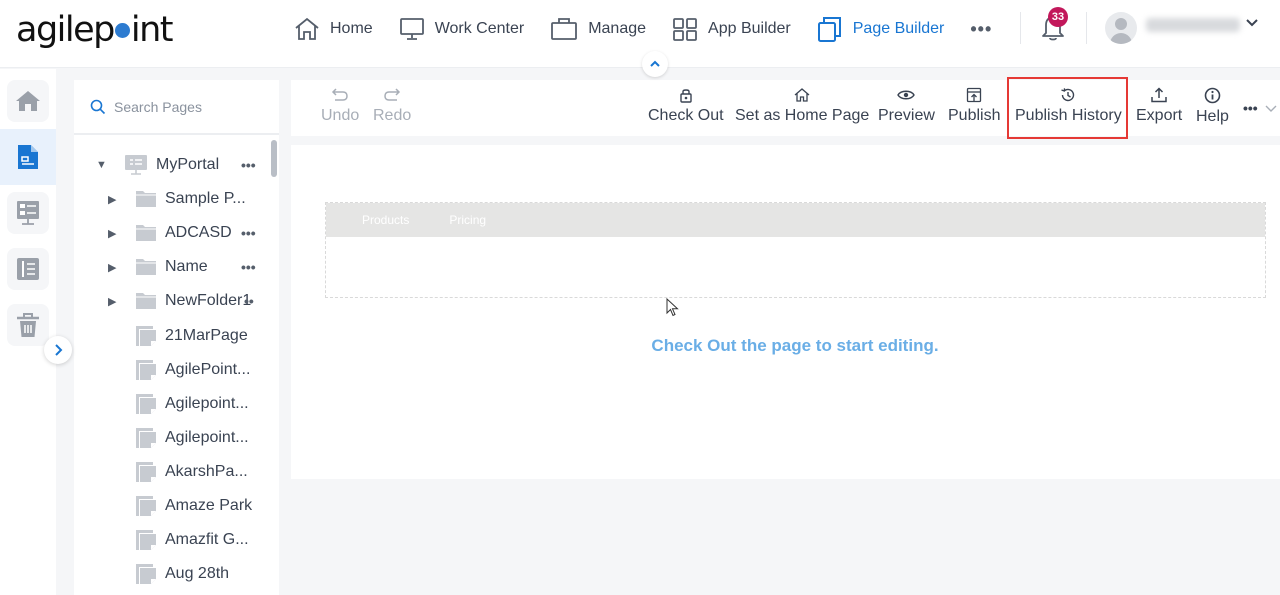 The image size is (1280, 595). What do you see at coordinates (906, 108) in the screenshot?
I see `preview-button: Preview` at bounding box center [906, 108].